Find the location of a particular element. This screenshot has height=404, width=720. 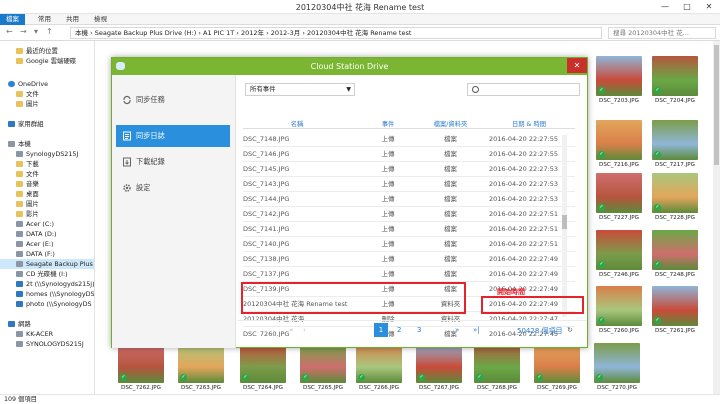

thumbnail-item: ✓ DSC_7269.JPG is located at coordinates (557, 367).